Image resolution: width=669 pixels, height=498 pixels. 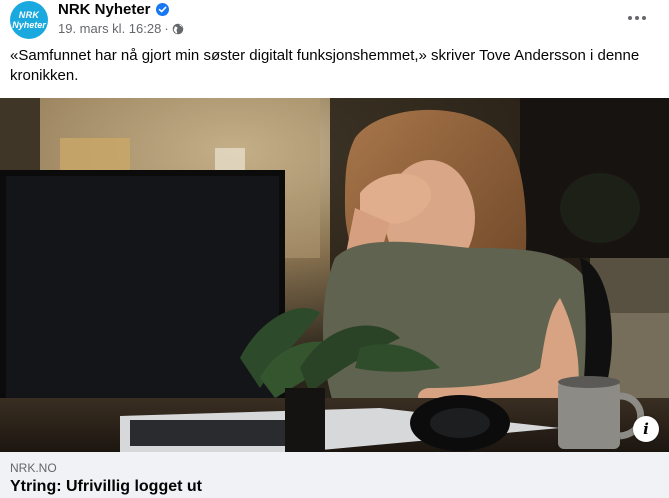 I want to click on link-preview: NRK.NO Ytring: Ufrivillig logget ut, so click(x=334, y=475).